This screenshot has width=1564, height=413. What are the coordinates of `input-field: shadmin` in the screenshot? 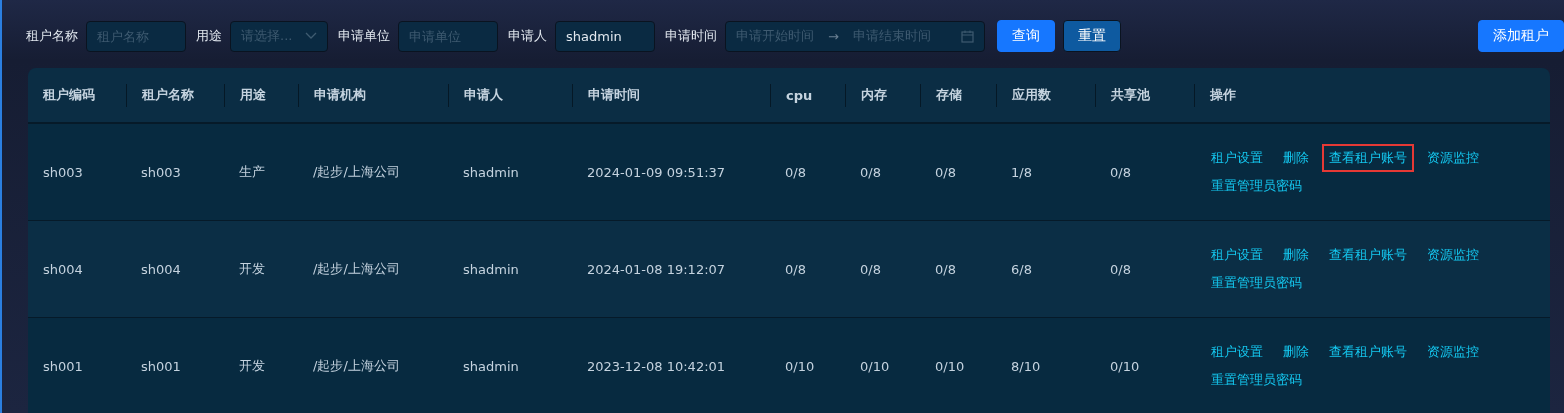 It's located at (605, 36).